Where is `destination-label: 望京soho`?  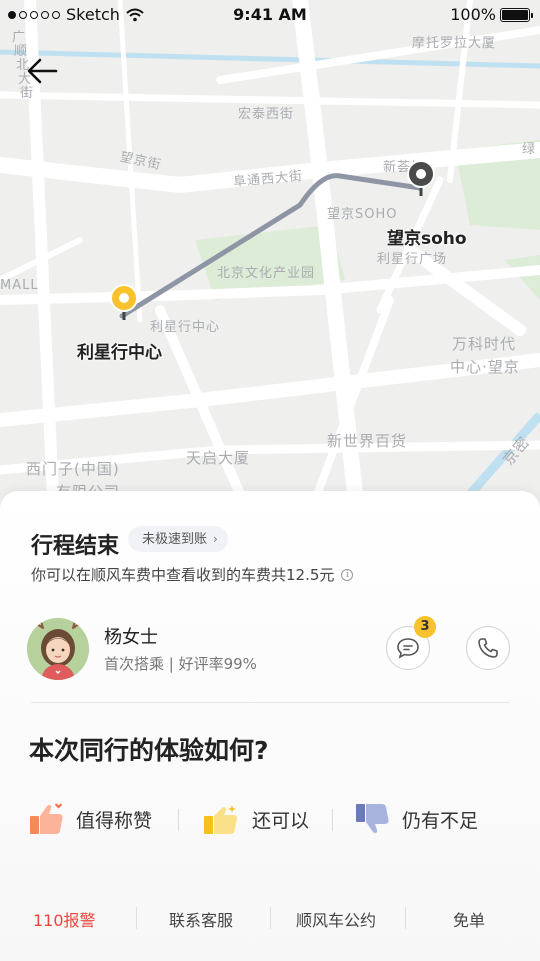 destination-label: 望京soho is located at coordinates (427, 239).